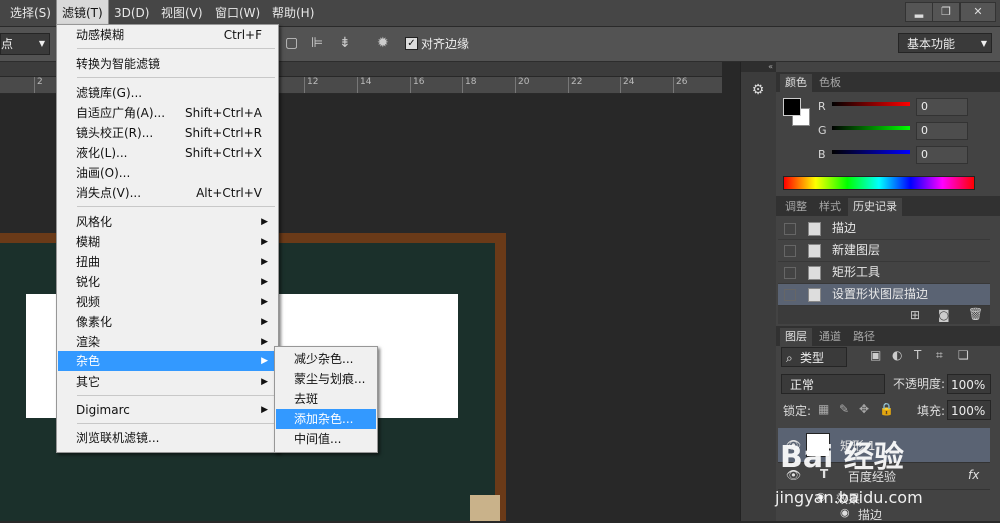  What do you see at coordinates (334, 399) in the screenshot?
I see `menu-item-despeckle: 去斑` at bounding box center [334, 399].